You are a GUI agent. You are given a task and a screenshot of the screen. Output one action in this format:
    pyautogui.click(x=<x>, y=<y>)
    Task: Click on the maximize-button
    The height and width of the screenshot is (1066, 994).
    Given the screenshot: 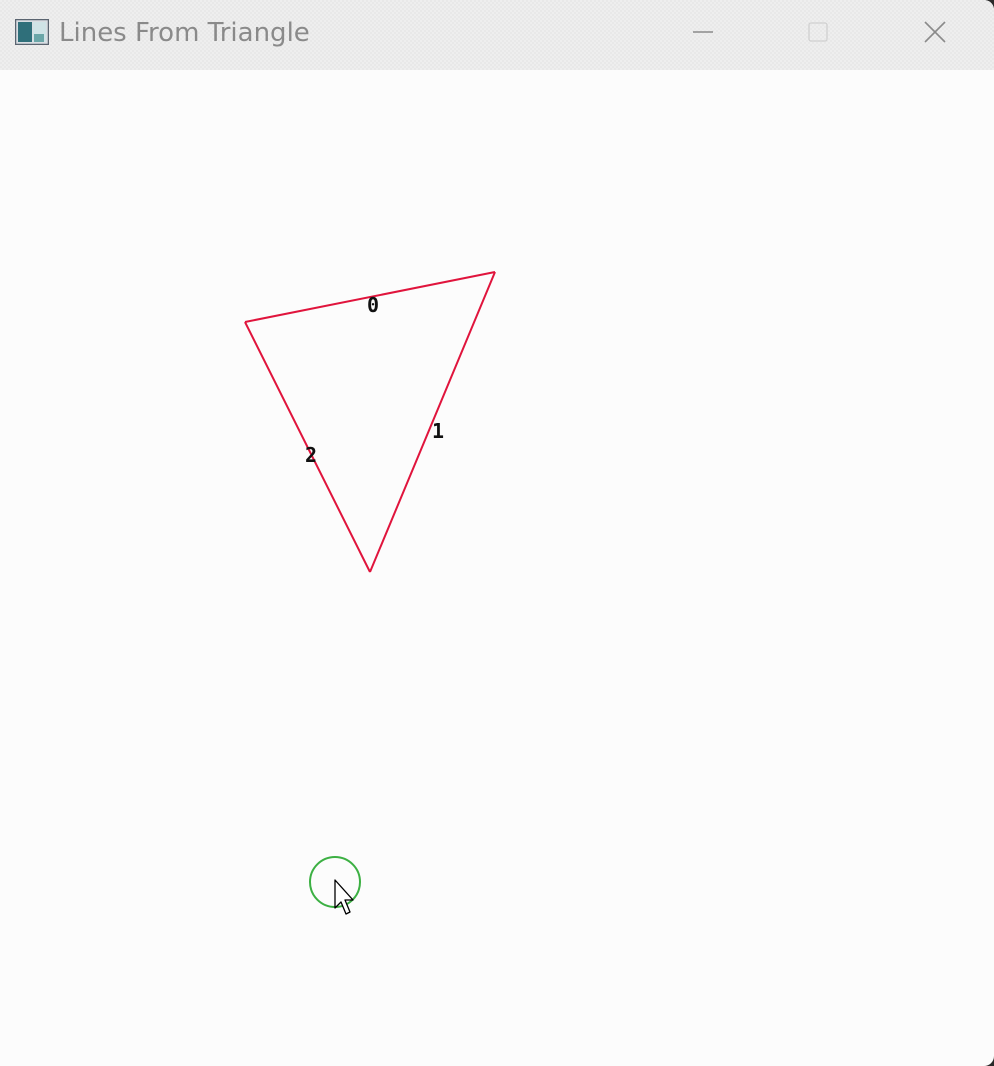 What is the action you would take?
    pyautogui.click(x=818, y=32)
    